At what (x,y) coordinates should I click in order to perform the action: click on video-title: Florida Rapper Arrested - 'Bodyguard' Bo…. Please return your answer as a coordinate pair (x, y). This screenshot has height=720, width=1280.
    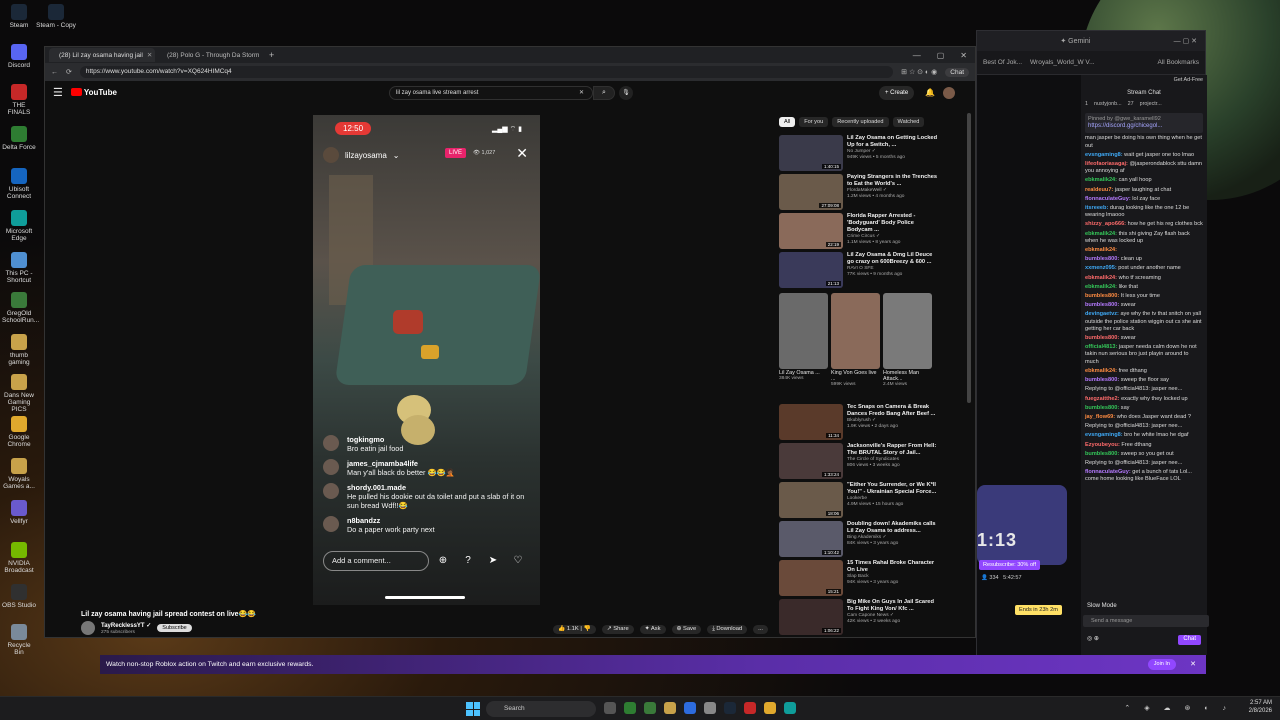
    Looking at the image, I should click on (893, 223).